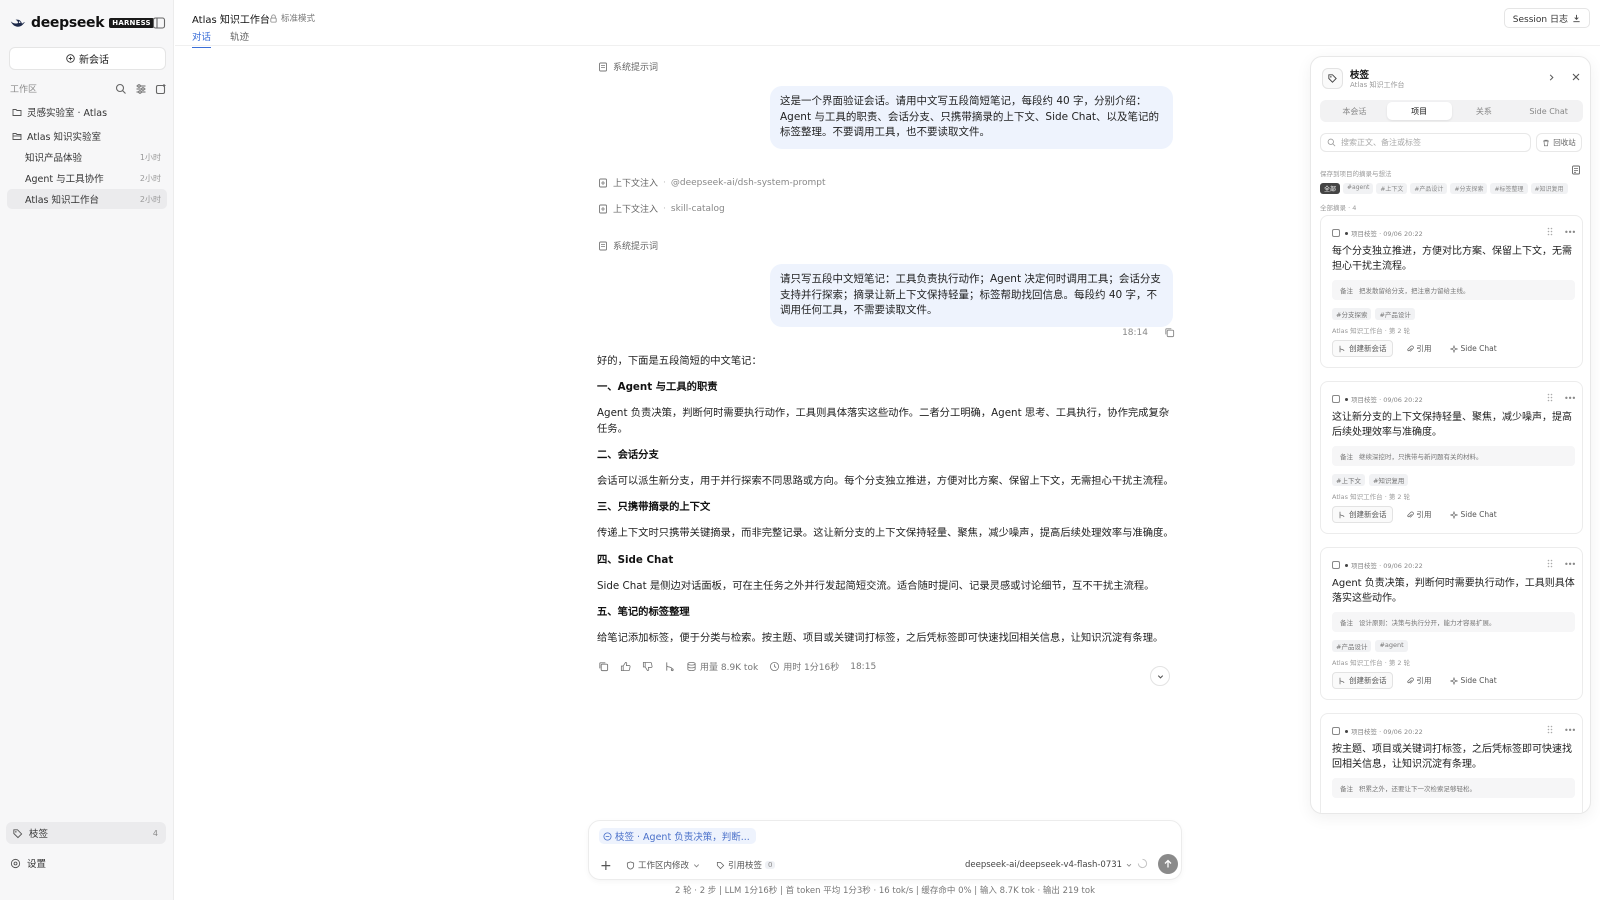 The width and height of the screenshot is (1600, 900). I want to click on notes-icon, so click(1576, 170).